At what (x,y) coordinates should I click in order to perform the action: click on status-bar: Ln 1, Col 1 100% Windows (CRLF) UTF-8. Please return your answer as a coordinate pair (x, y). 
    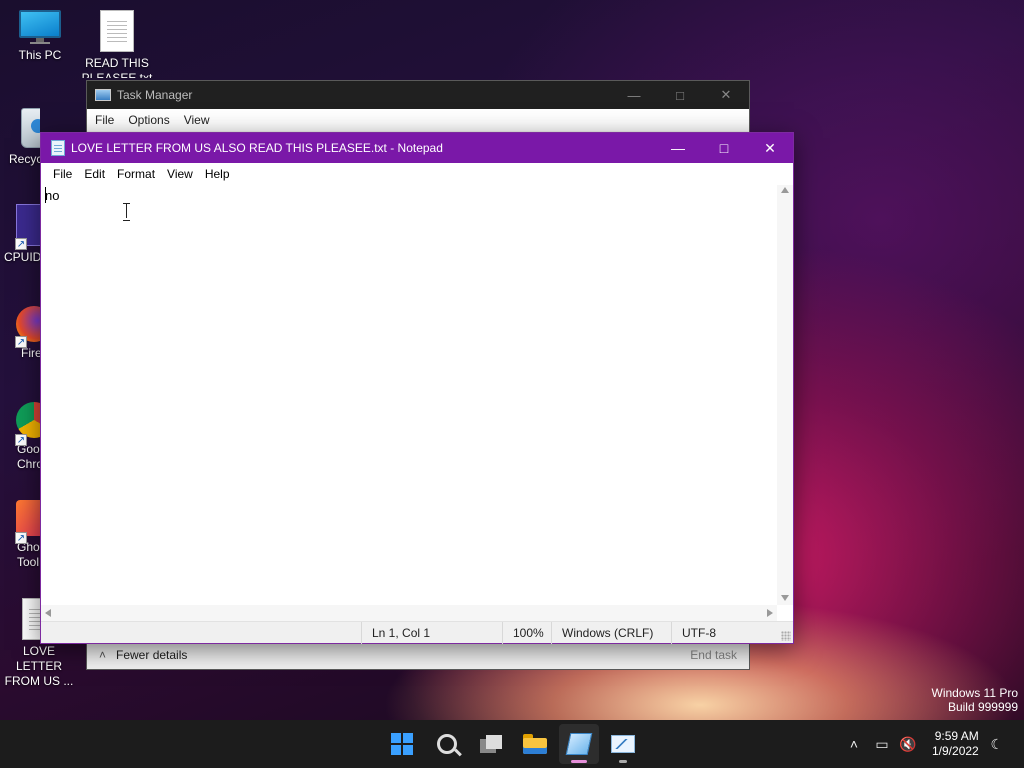
    Looking at the image, I should click on (417, 632).